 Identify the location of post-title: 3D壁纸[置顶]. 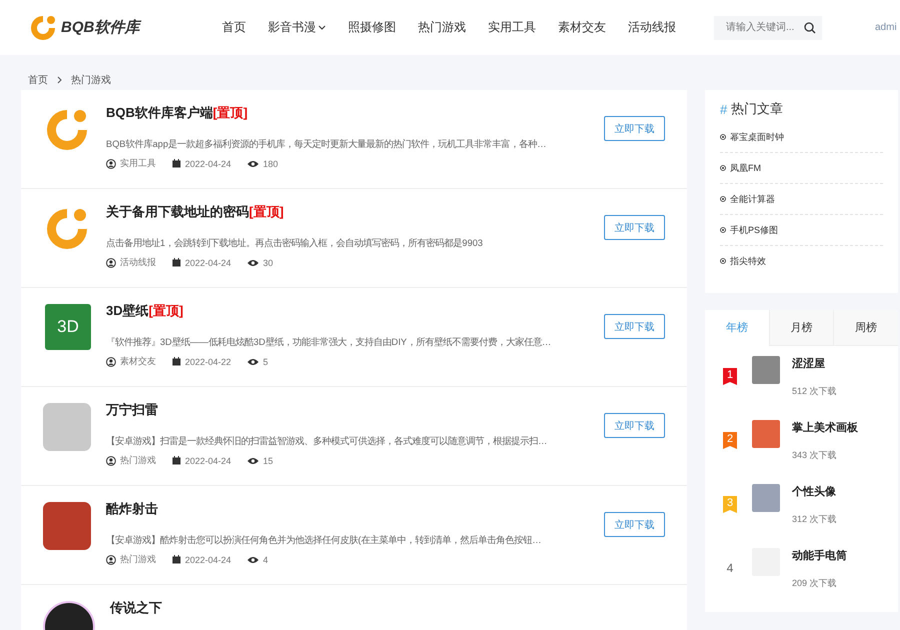
(346, 311).